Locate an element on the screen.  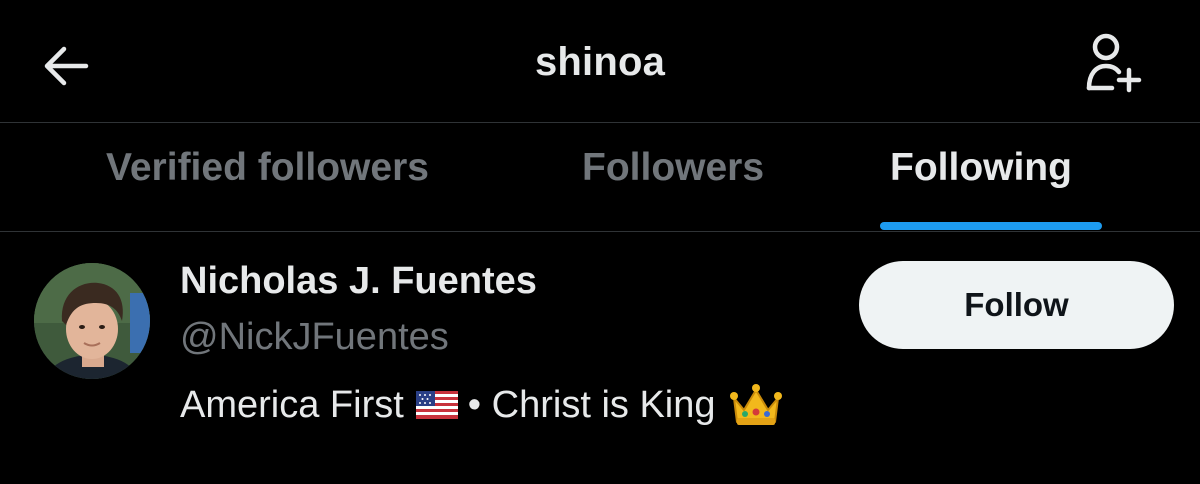
active-tab-indicator is located at coordinates (991, 226).